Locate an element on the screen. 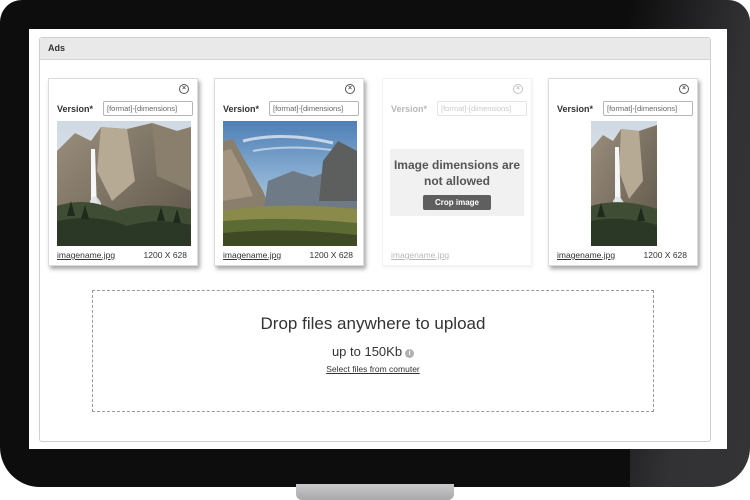 The image size is (750, 500). dropzone-title: Drop files anywhere to upload is located at coordinates (373, 323).